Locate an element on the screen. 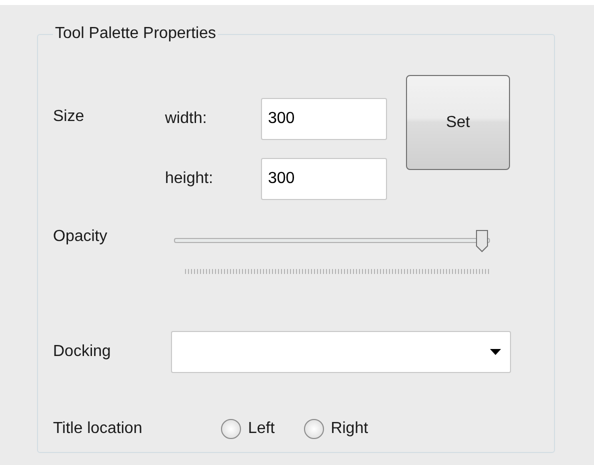 The height and width of the screenshot is (465, 594). group-title: Tool Palette Properties is located at coordinates (135, 34).